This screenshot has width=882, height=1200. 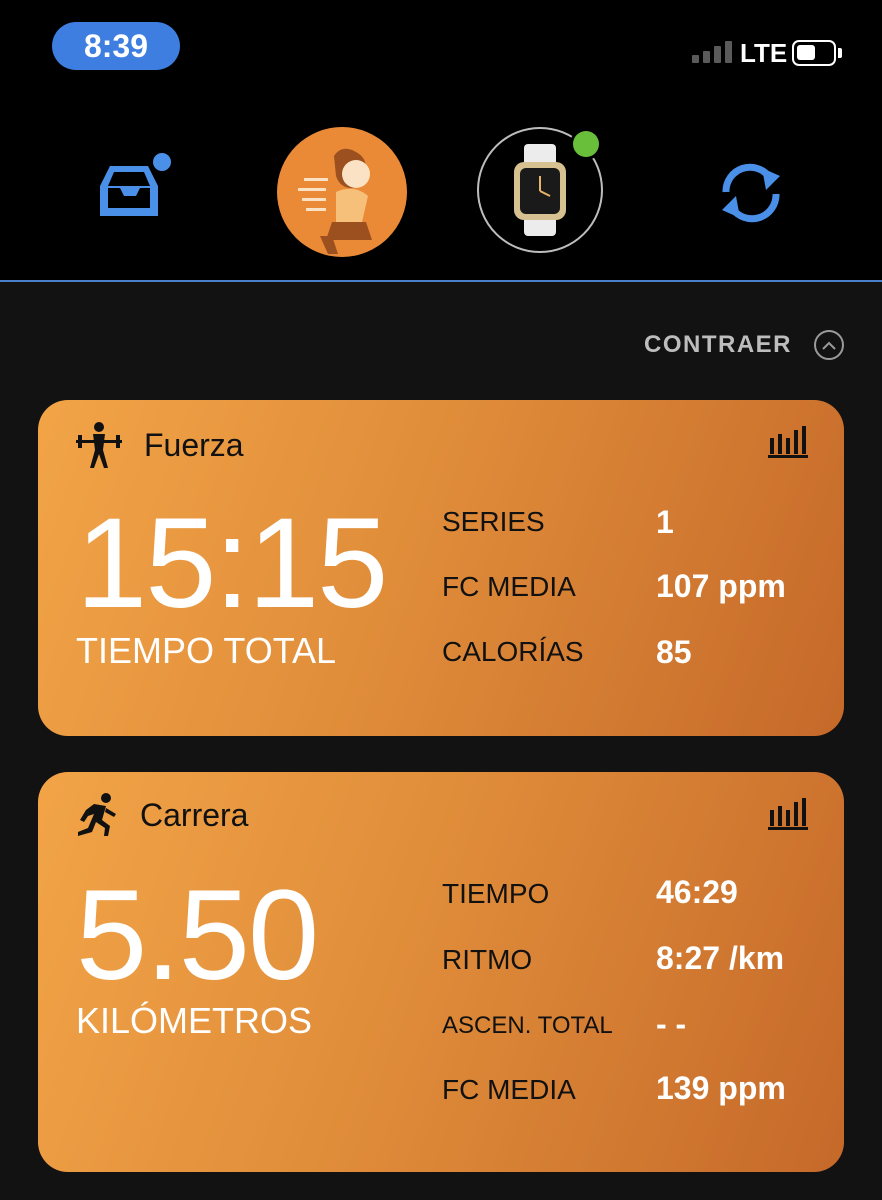 I want to click on nav-divider, so click(x=441, y=281).